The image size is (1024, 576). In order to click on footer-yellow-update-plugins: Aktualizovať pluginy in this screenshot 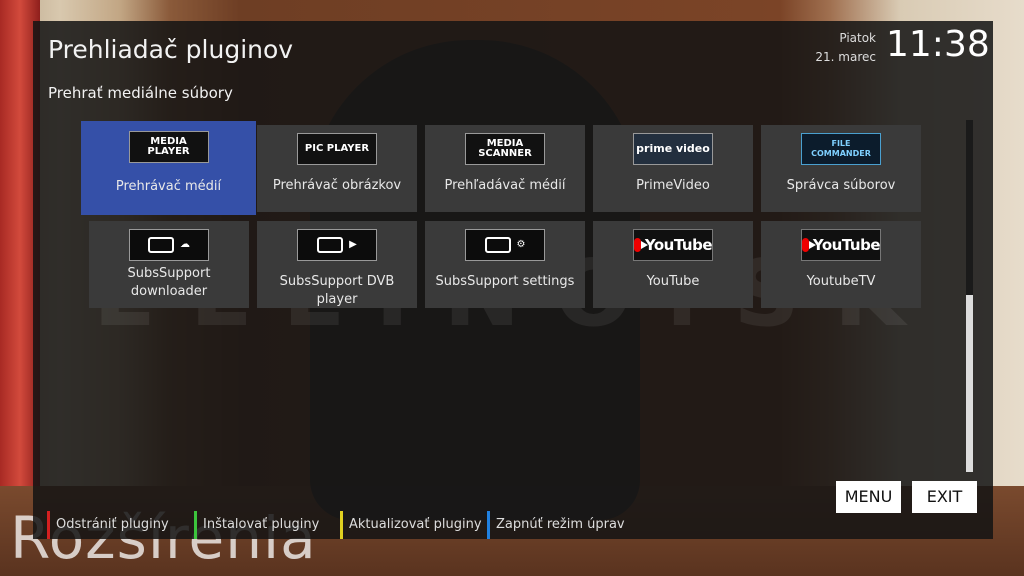, I will do `click(411, 525)`.